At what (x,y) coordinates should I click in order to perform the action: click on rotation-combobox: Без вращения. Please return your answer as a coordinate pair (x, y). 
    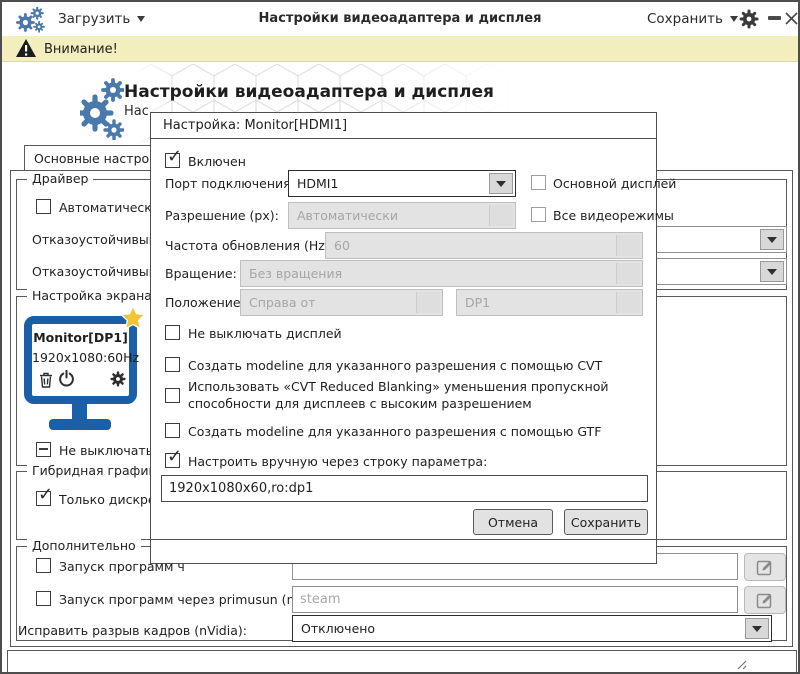
    Looking at the image, I should click on (441, 273).